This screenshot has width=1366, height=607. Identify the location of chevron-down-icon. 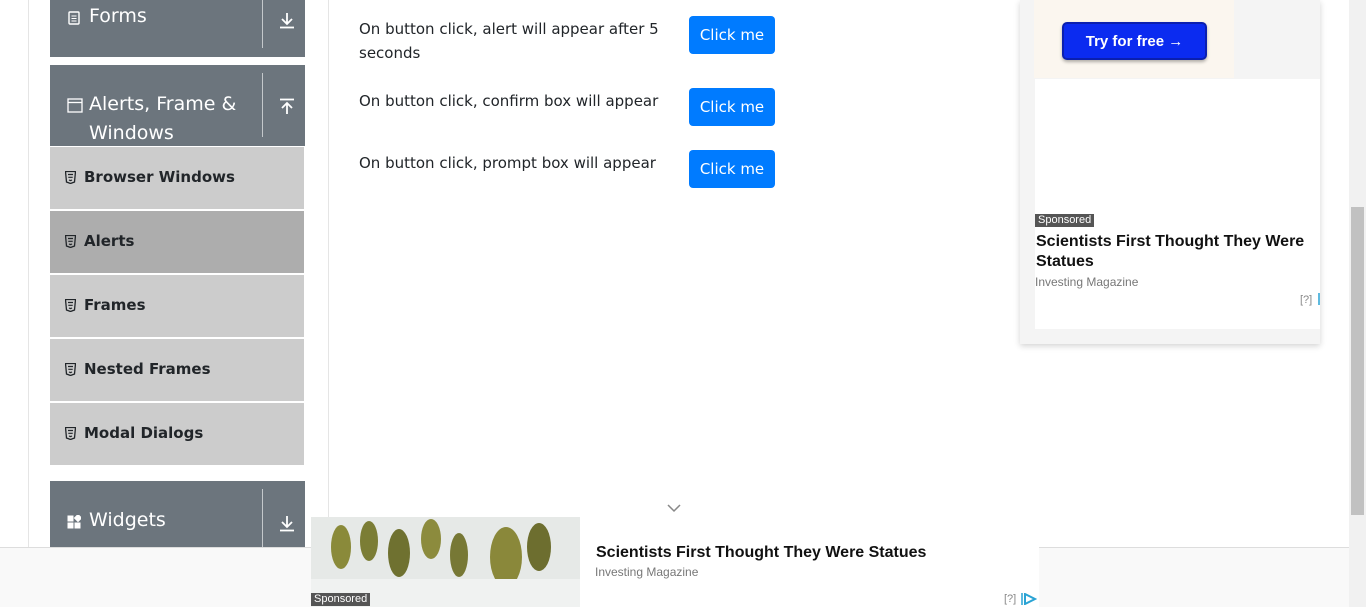
(674, 508).